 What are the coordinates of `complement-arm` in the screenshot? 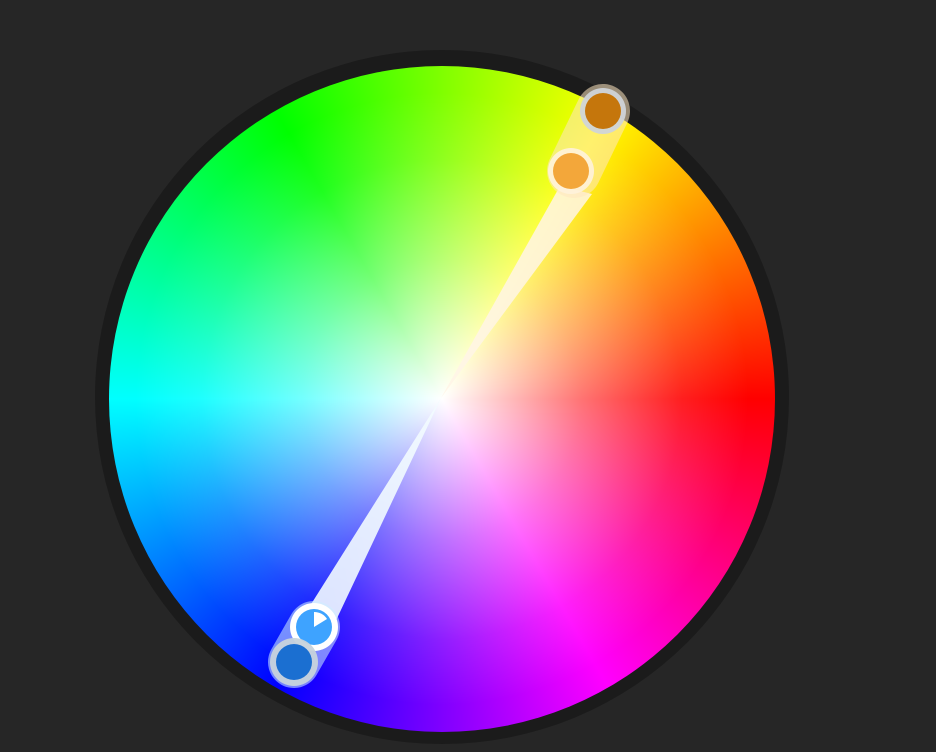 It's located at (516, 292).